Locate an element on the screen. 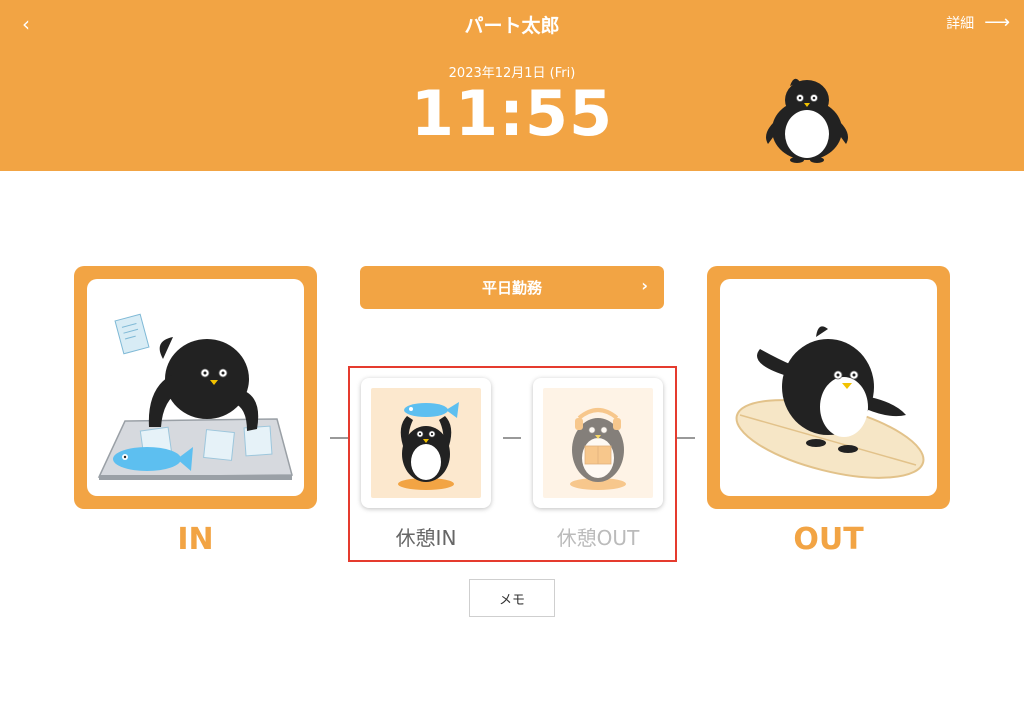 This screenshot has height=712, width=1024. break-out-label: 休憩OUT is located at coordinates (598, 538).